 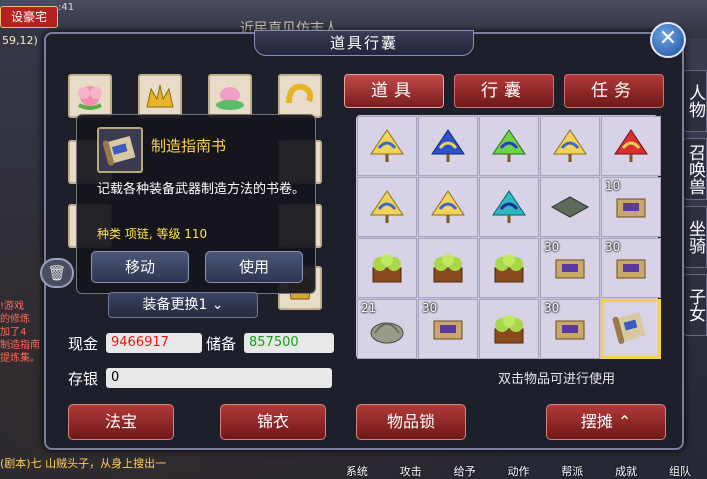 What do you see at coordinates (140, 267) in the screenshot?
I see `move-button: 移动` at bounding box center [140, 267].